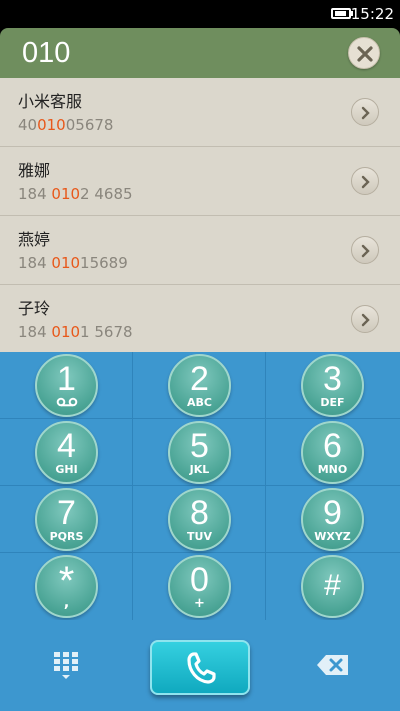 This screenshot has width=400, height=711. I want to click on key-letters: PQRS, so click(66, 536).